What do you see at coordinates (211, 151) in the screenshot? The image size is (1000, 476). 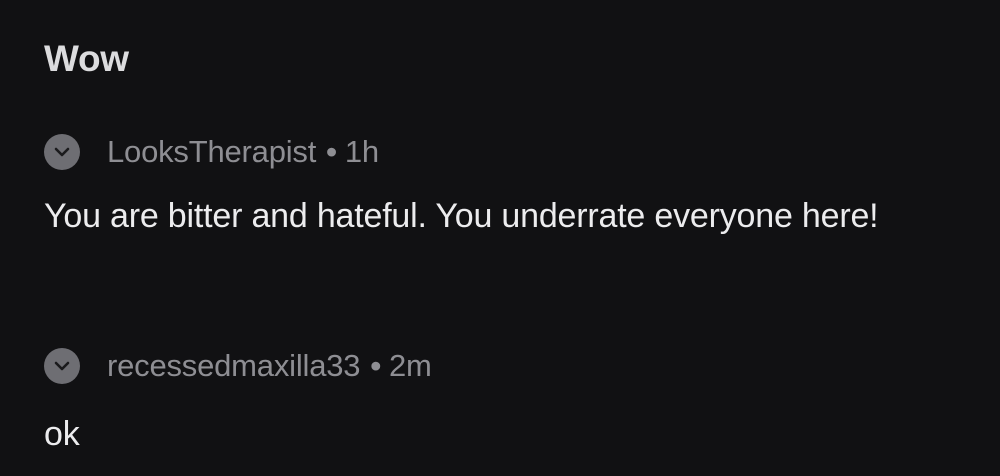 I see `comment-username: LooksTherapist` at bounding box center [211, 151].